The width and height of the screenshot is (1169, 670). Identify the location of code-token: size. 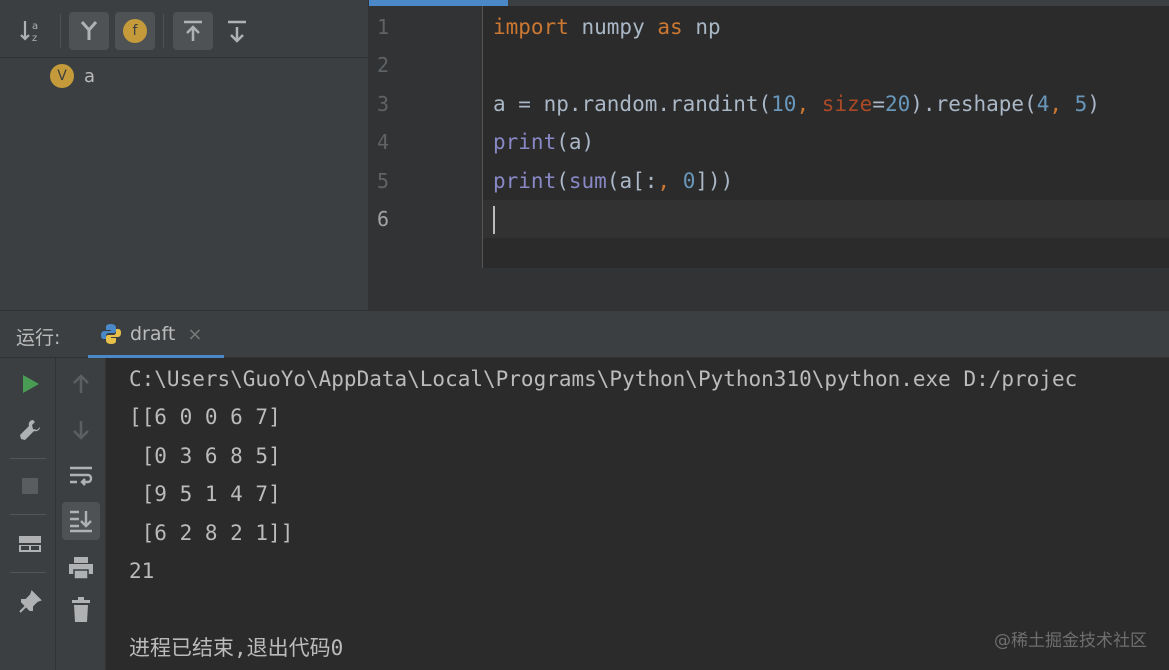
(847, 104).